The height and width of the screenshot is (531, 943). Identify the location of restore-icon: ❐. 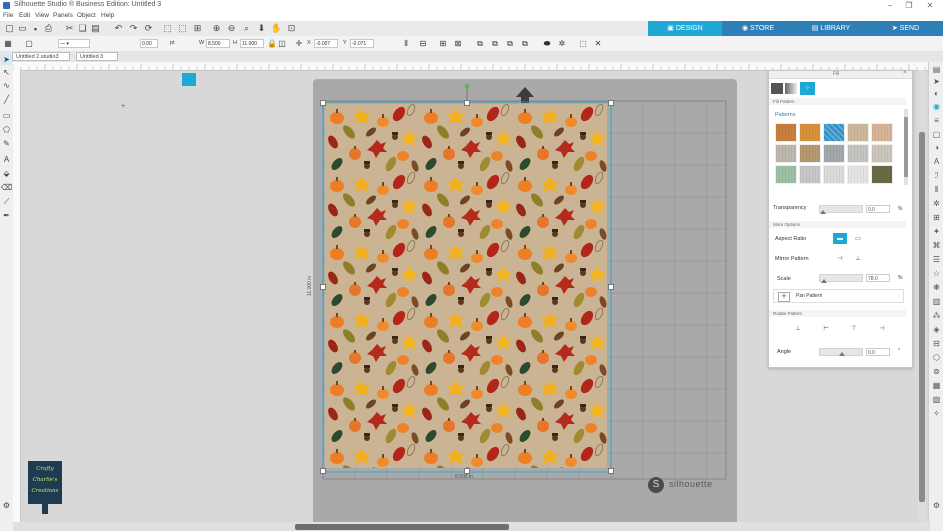
(909, 5).